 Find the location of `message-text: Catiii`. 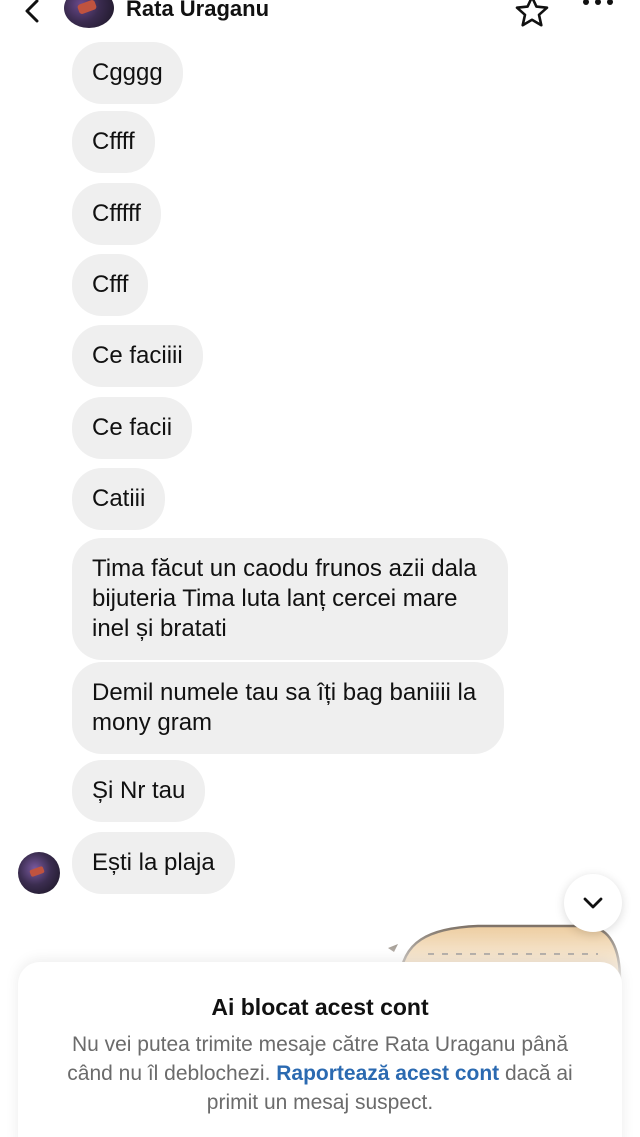

message-text: Catiii is located at coordinates (119, 498).